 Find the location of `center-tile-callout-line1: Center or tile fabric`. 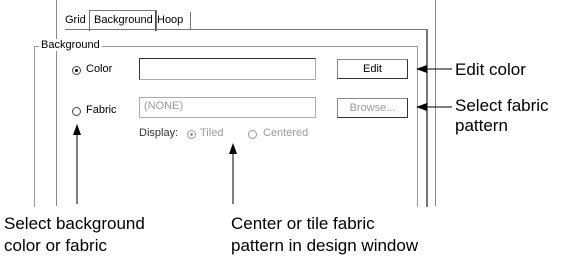

center-tile-callout-line1: Center or tile fabric is located at coordinates (303, 223).